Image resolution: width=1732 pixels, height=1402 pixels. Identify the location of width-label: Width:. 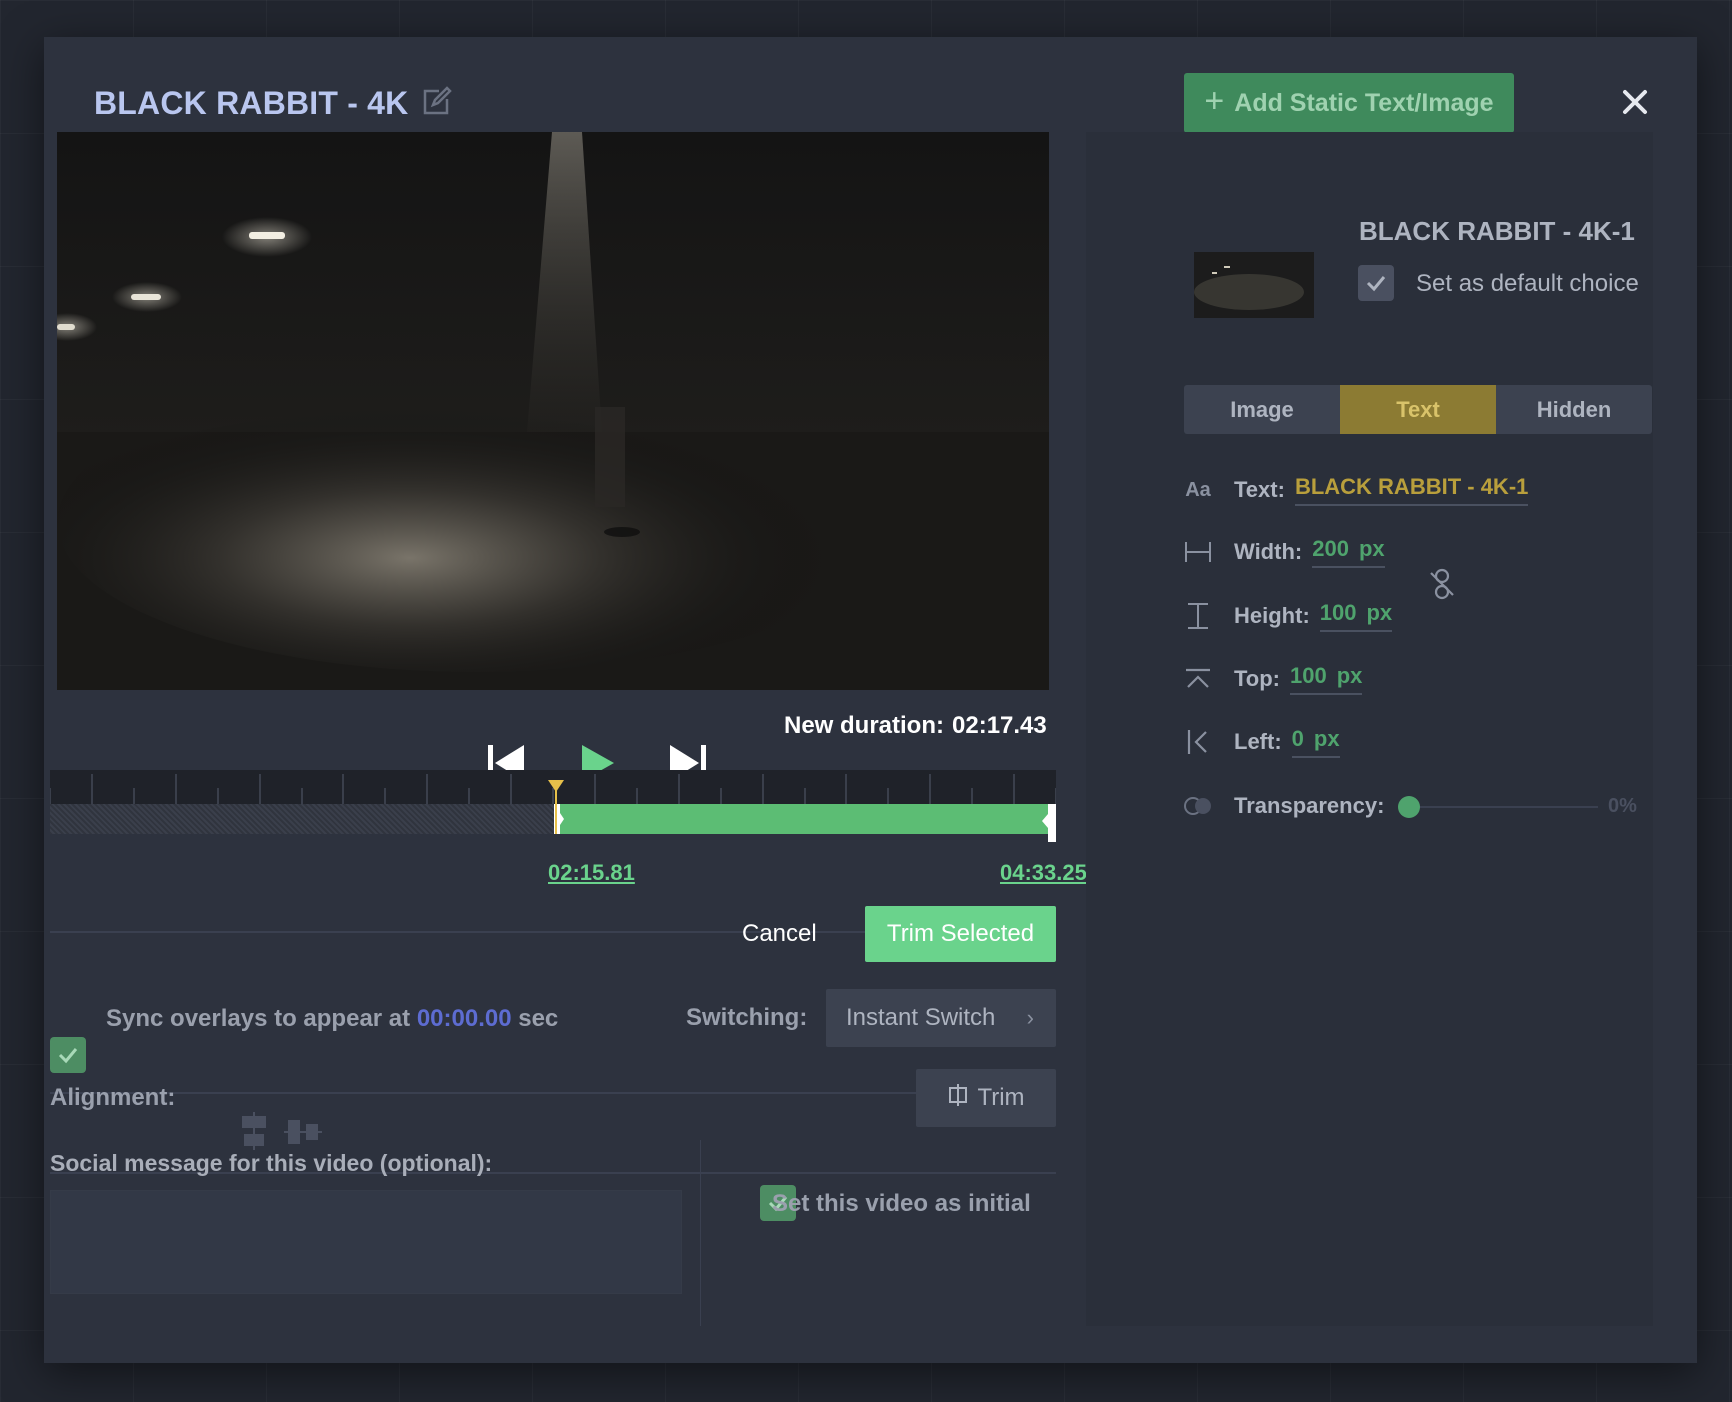
(1268, 551).